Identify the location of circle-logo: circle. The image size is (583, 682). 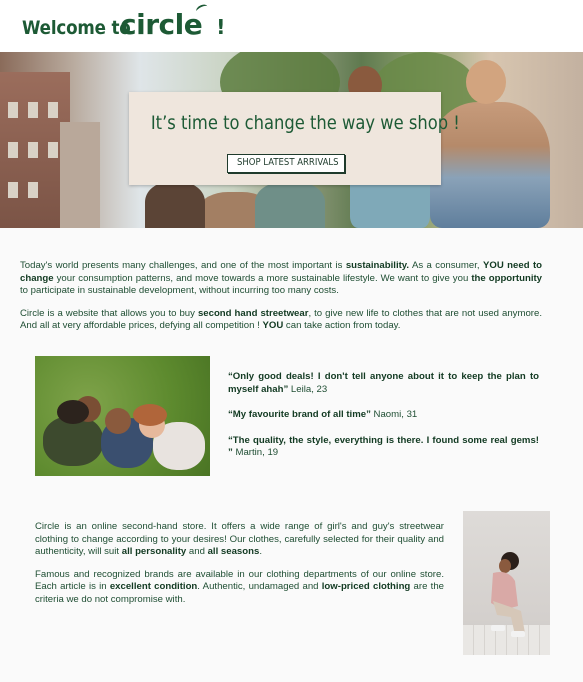
(165, 21).